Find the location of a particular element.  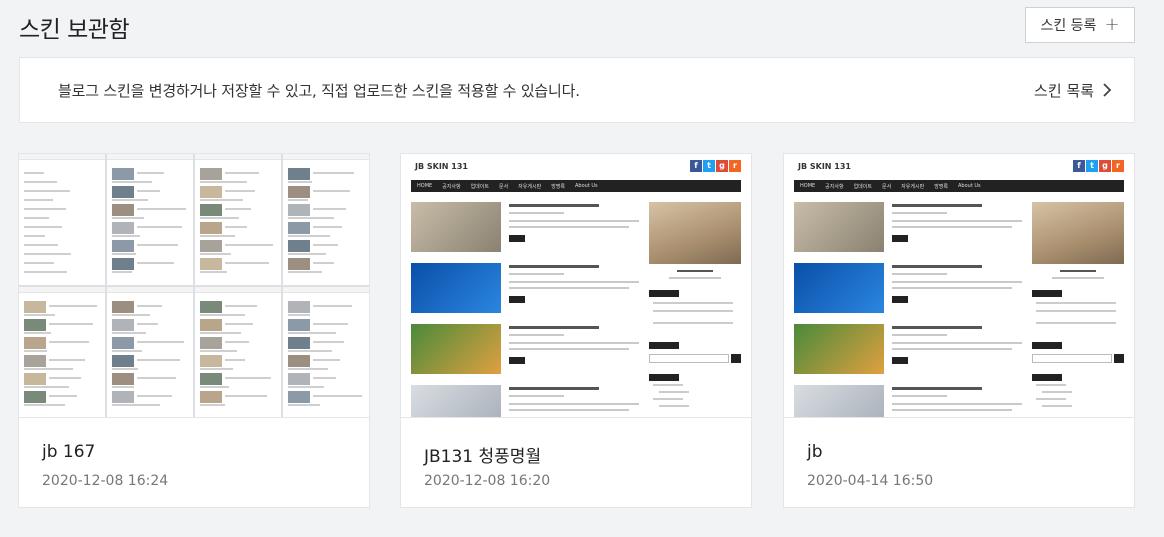

skin-thumbnail is located at coordinates (194, 285).